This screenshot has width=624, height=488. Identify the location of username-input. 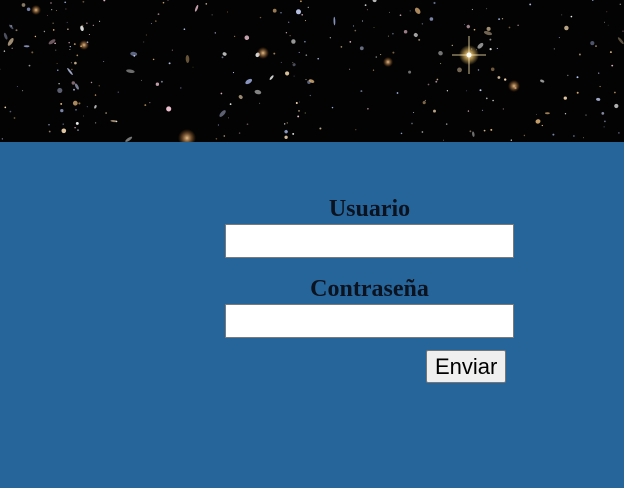
(369, 241).